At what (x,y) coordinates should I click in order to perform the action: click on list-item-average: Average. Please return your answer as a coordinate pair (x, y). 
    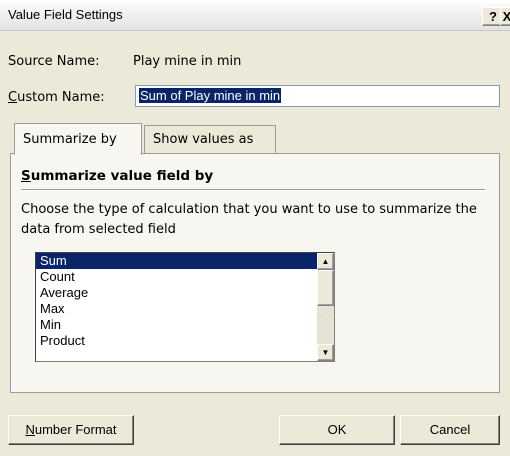
    Looking at the image, I should click on (177, 293).